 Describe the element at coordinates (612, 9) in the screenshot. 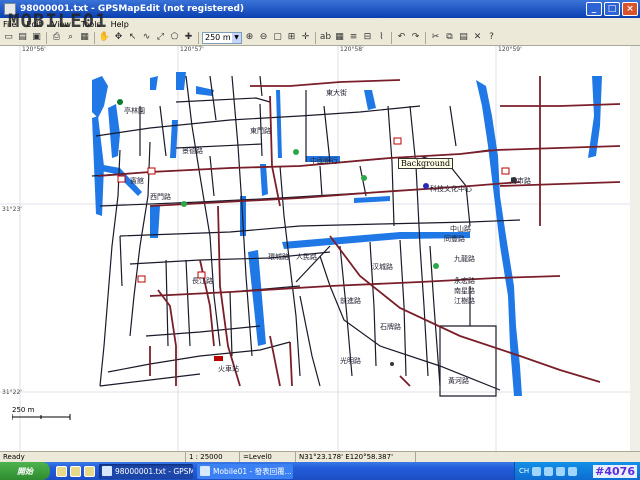

I see `maximize-button: □` at that location.